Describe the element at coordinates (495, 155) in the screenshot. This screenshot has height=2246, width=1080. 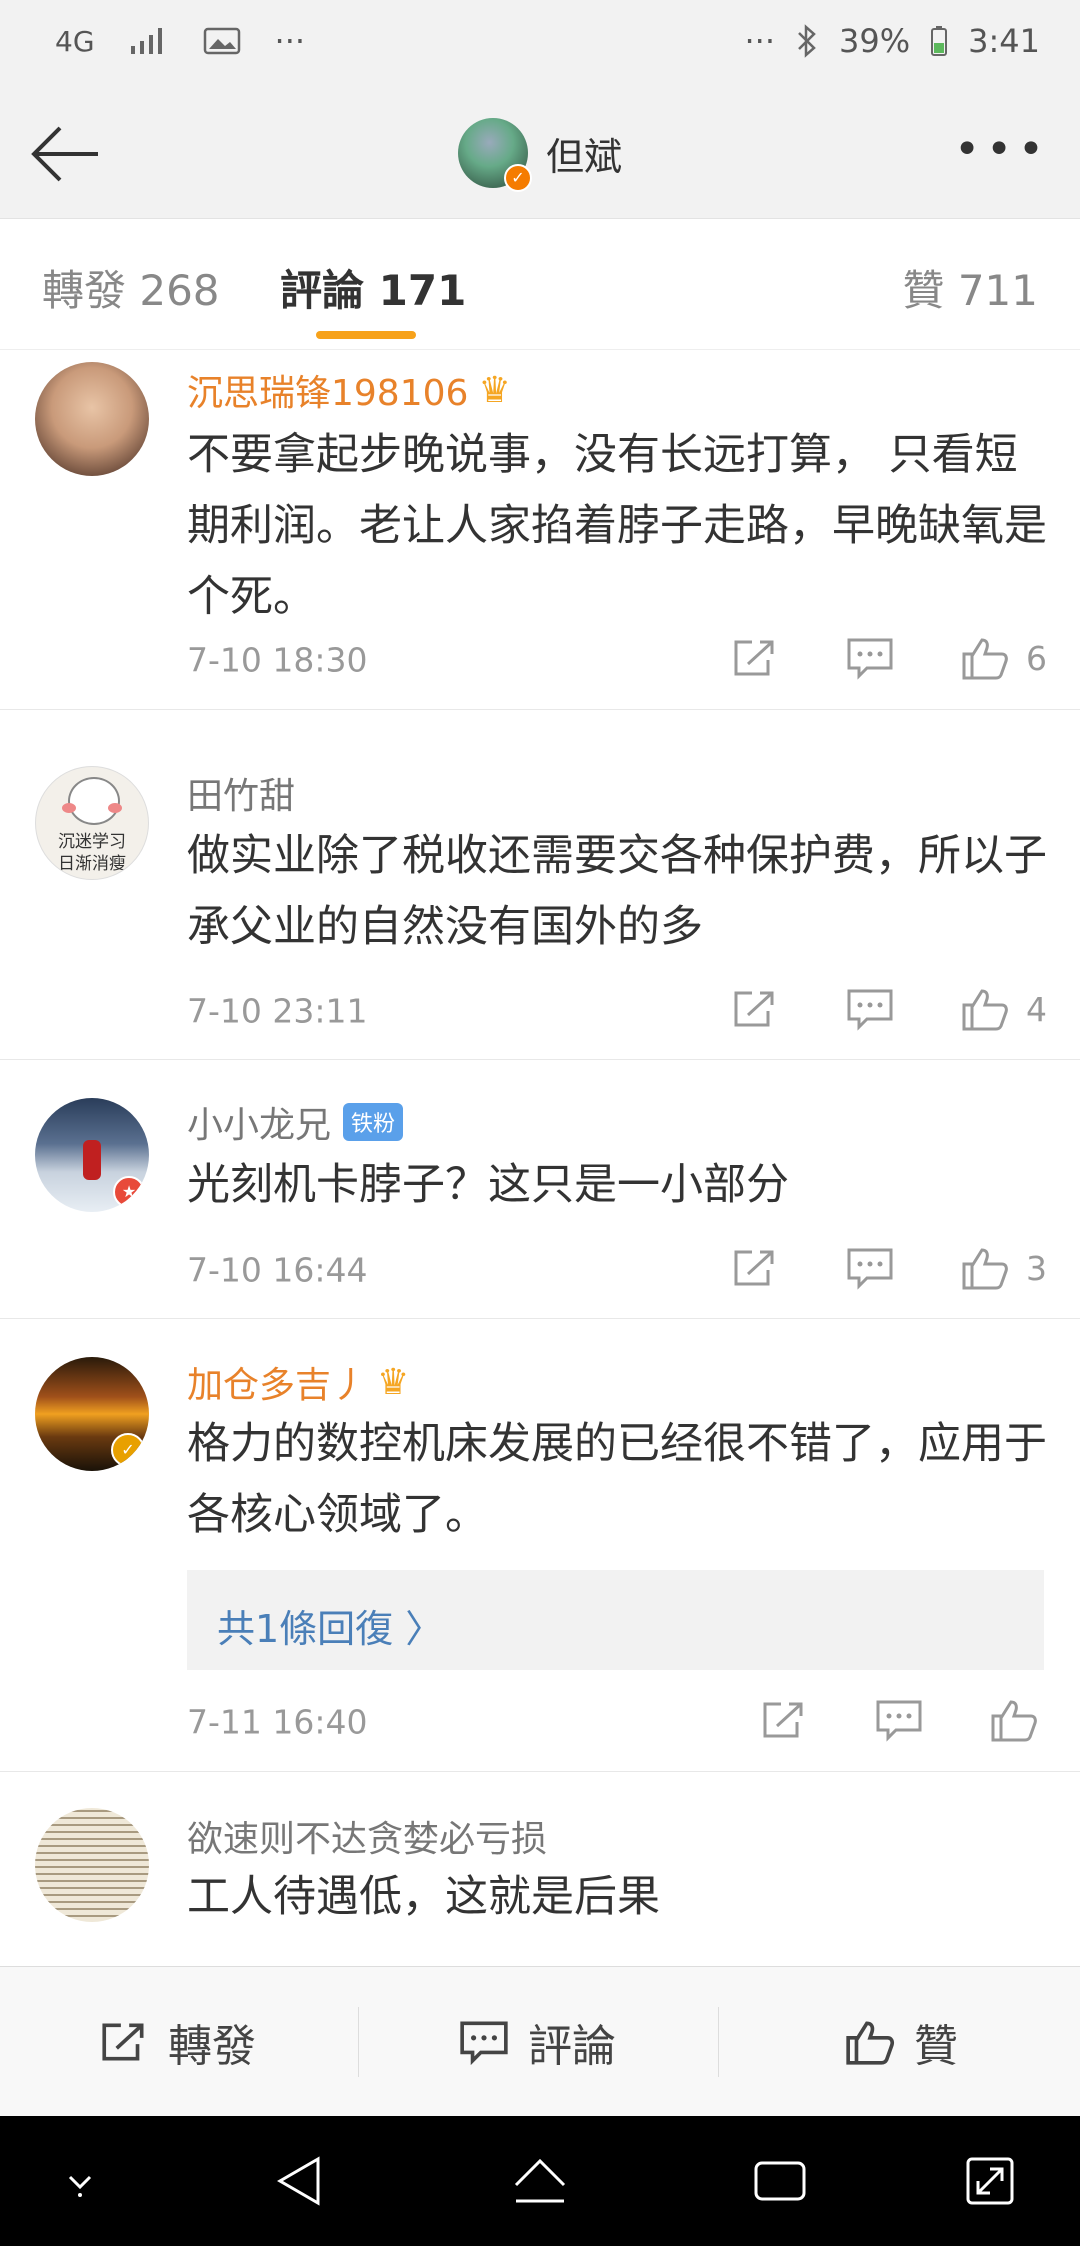
I see `author-avatar: ✓` at that location.